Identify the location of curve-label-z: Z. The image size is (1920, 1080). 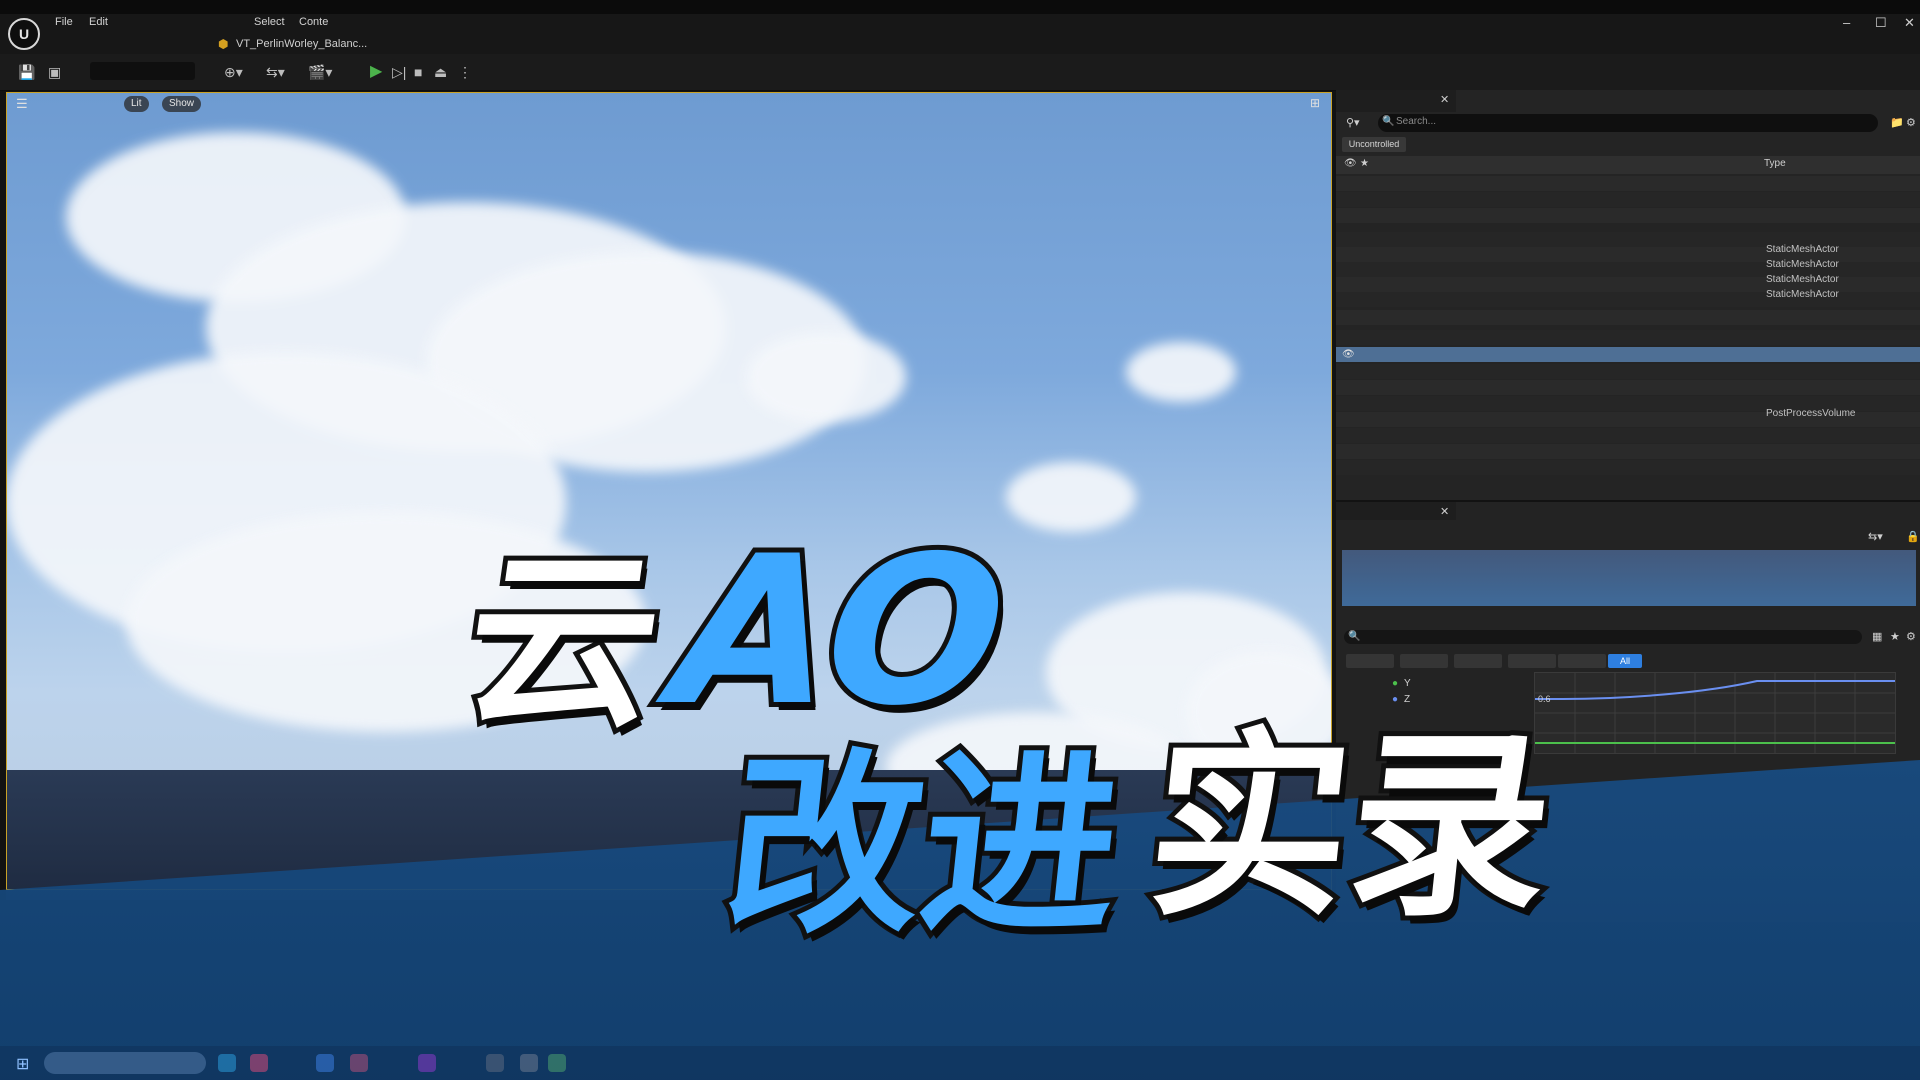
(1407, 699).